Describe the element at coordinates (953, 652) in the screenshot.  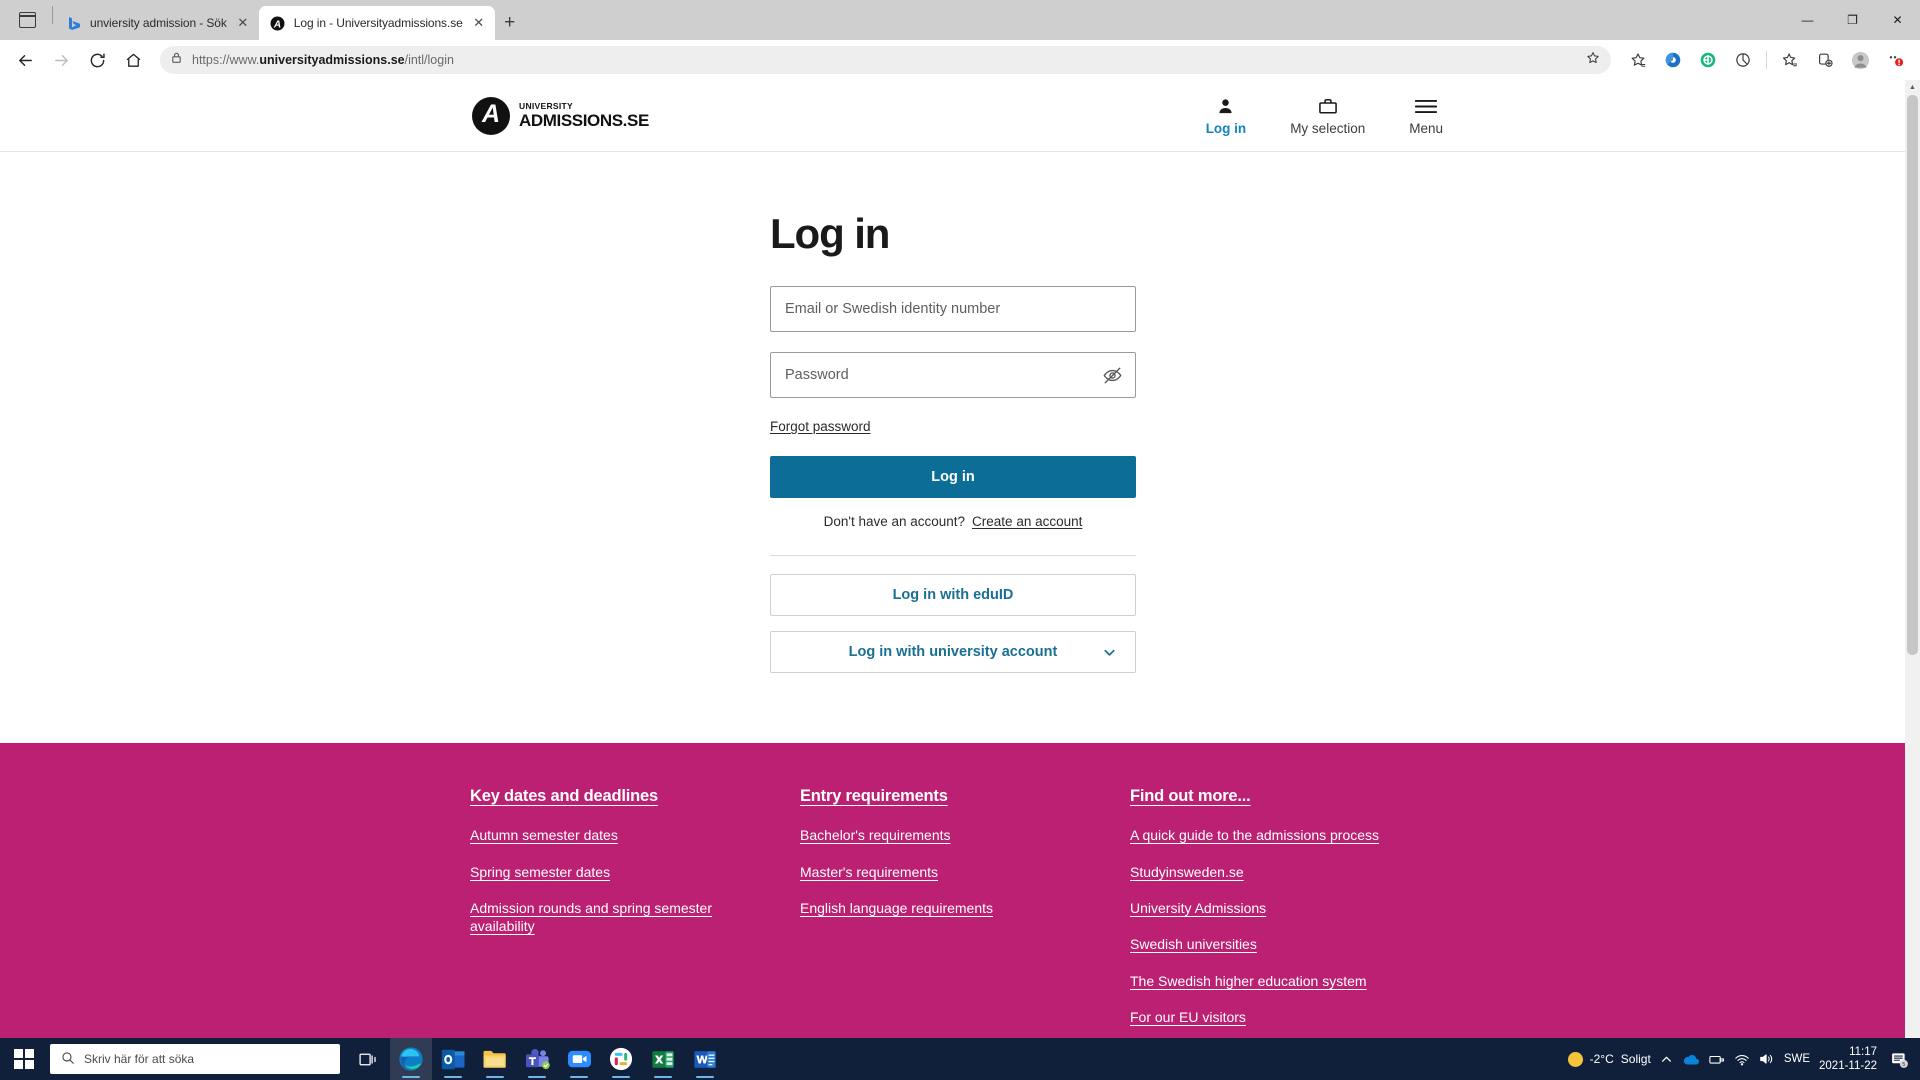
I see `log-in-university-account-button: Log in with university account` at that location.